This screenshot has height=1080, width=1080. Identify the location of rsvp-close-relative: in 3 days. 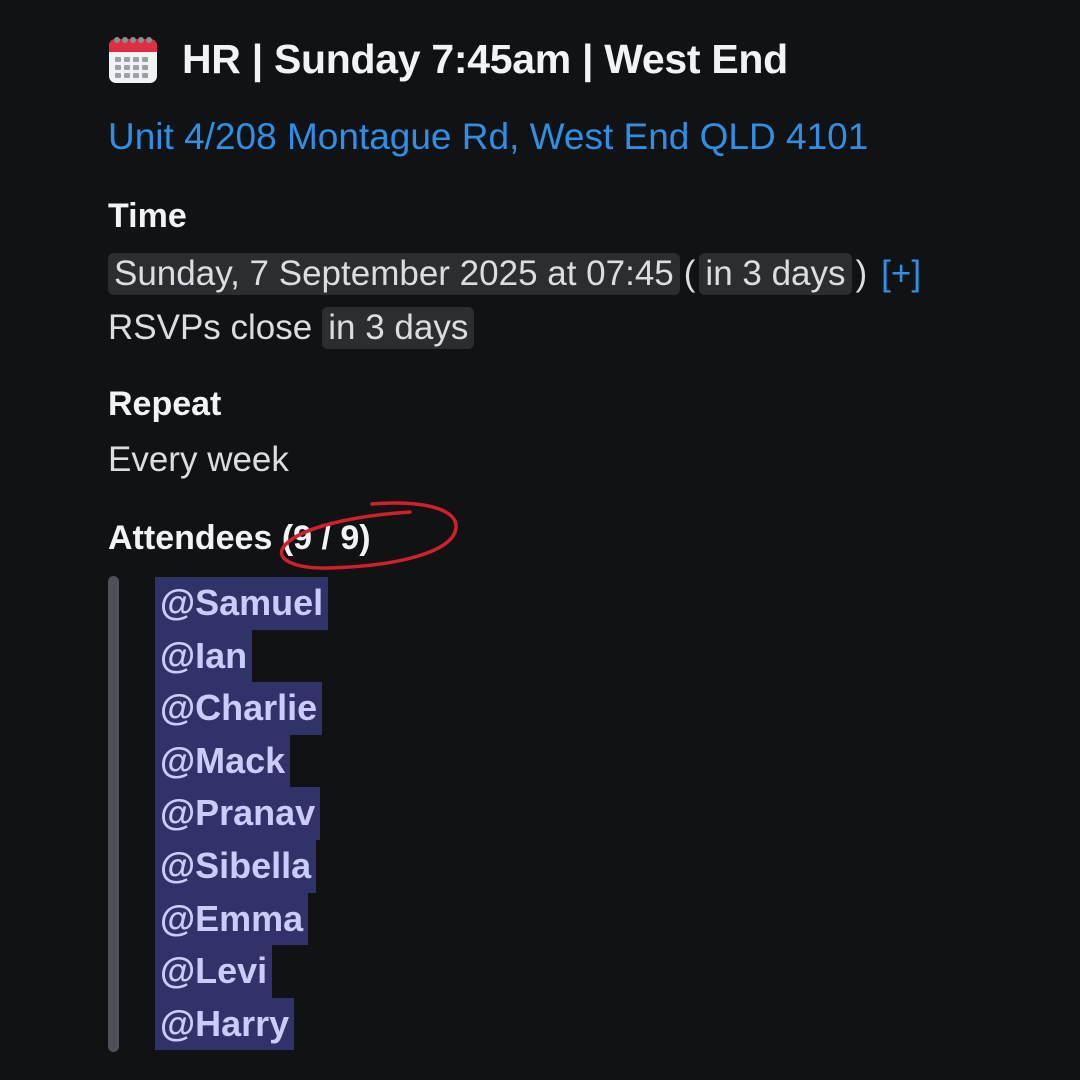
(398, 328).